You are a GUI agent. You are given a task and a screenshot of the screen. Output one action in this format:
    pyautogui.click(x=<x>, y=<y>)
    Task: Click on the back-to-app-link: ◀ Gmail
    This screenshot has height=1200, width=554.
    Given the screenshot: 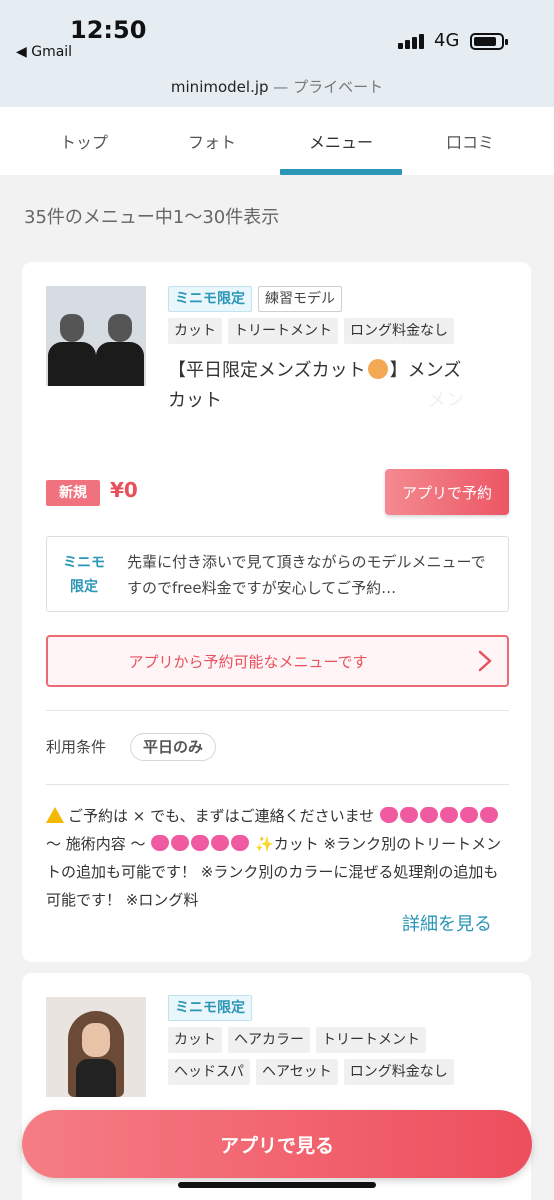 What is the action you would take?
    pyautogui.click(x=44, y=52)
    